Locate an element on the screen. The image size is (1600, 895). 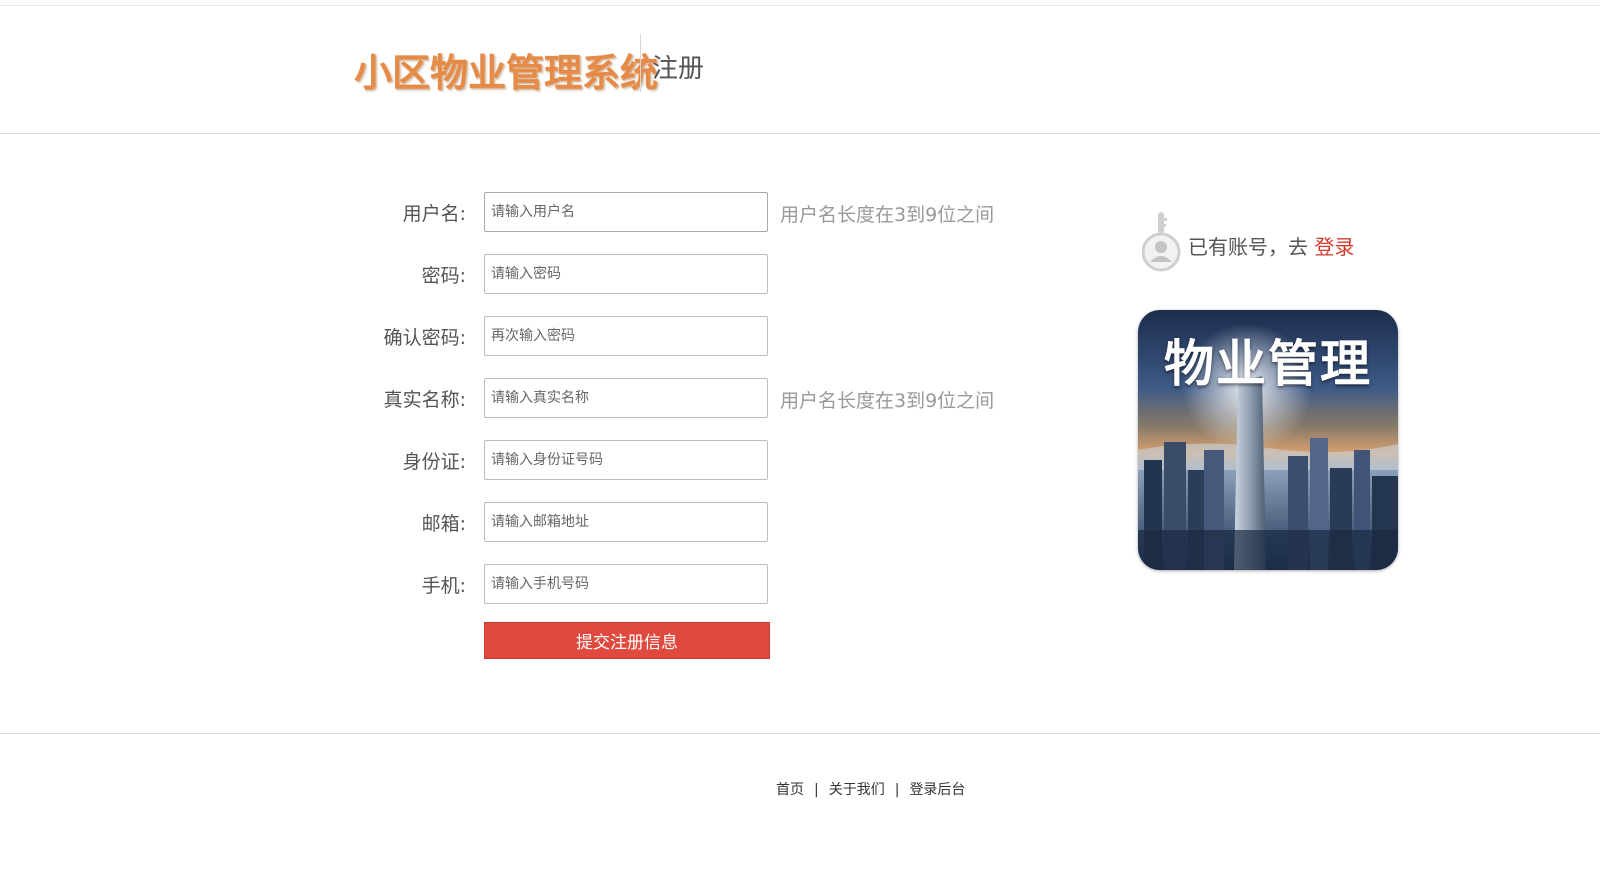
username-label: 用户名: is located at coordinates (434, 214).